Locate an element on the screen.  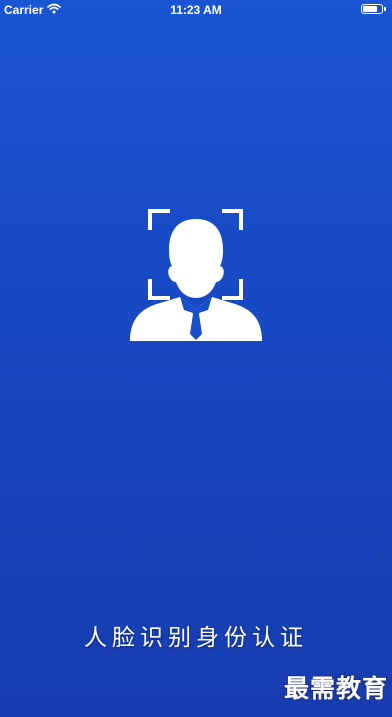
status-time: 11:23 AM is located at coordinates (196, 10).